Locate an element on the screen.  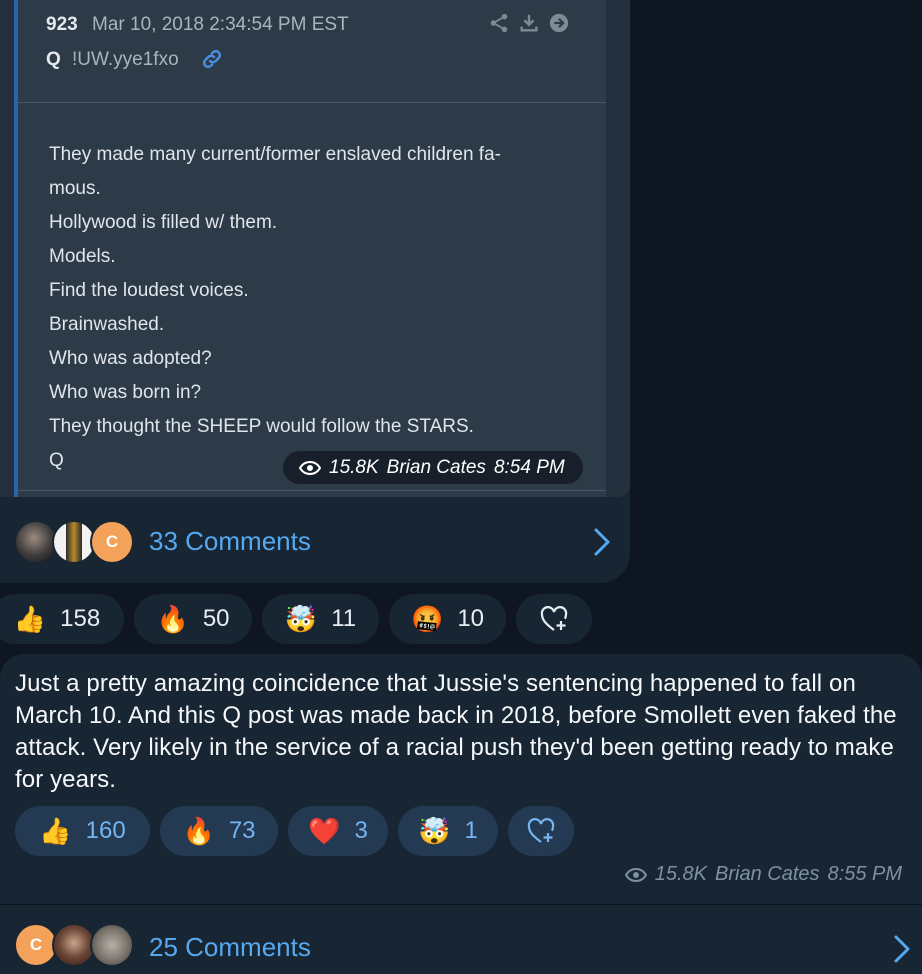
post-line: Brainwashed. is located at coordinates (107, 324).